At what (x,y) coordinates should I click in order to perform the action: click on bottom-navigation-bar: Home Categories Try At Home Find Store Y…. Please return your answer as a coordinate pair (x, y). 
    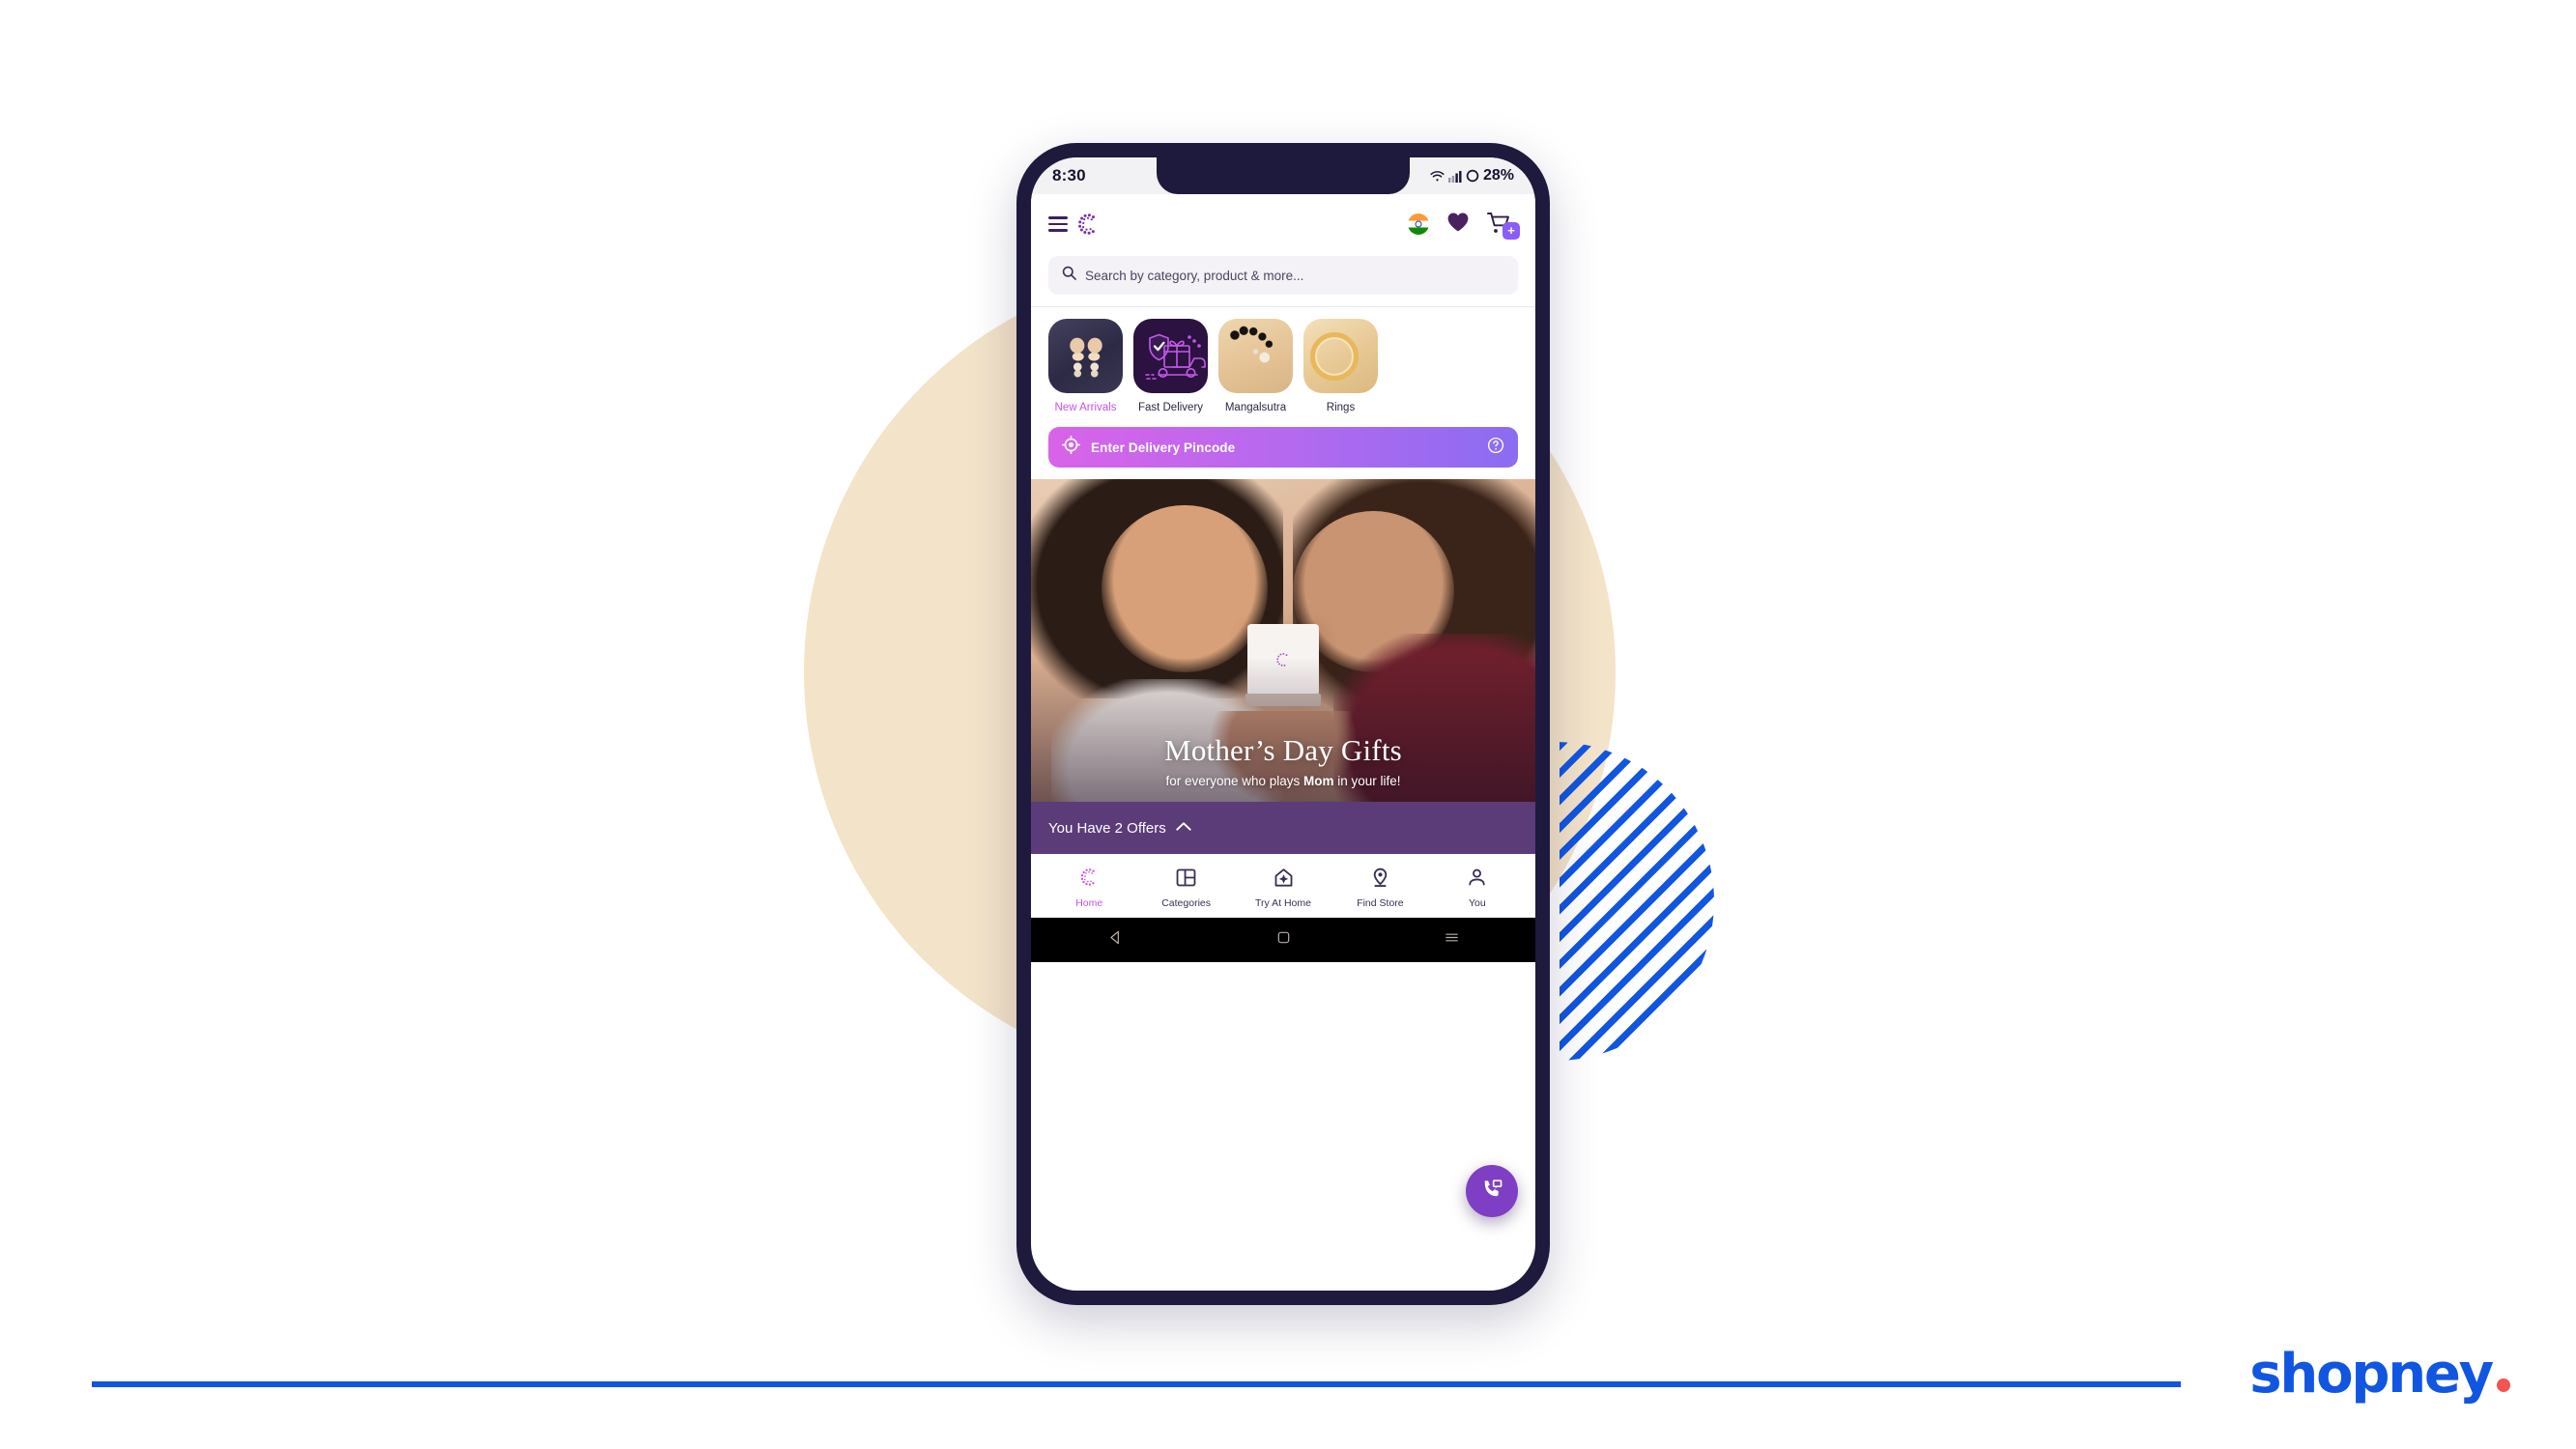
    Looking at the image, I should click on (1283, 886).